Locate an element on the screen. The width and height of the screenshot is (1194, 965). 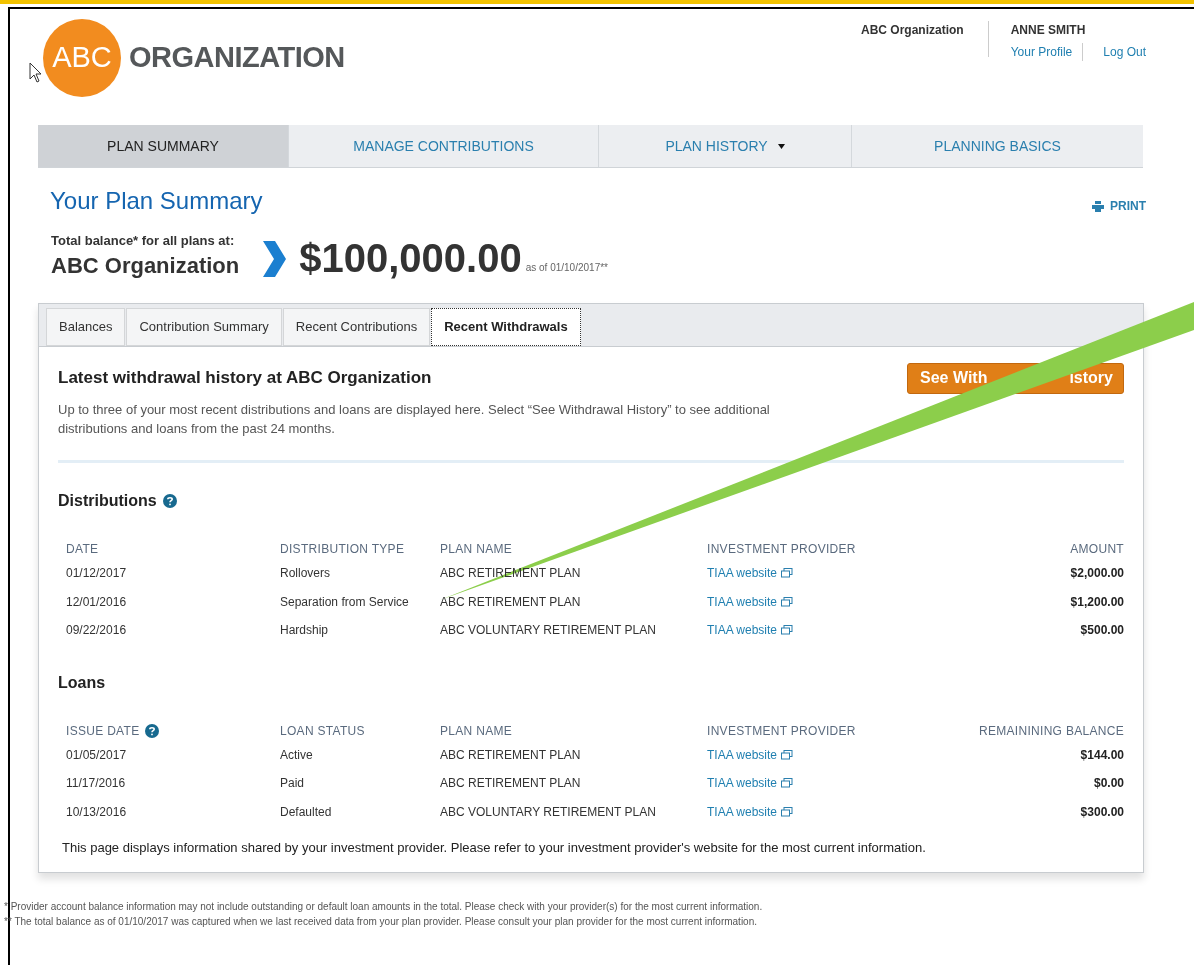
balance-amount: $100,000.00 is located at coordinates (410, 257).